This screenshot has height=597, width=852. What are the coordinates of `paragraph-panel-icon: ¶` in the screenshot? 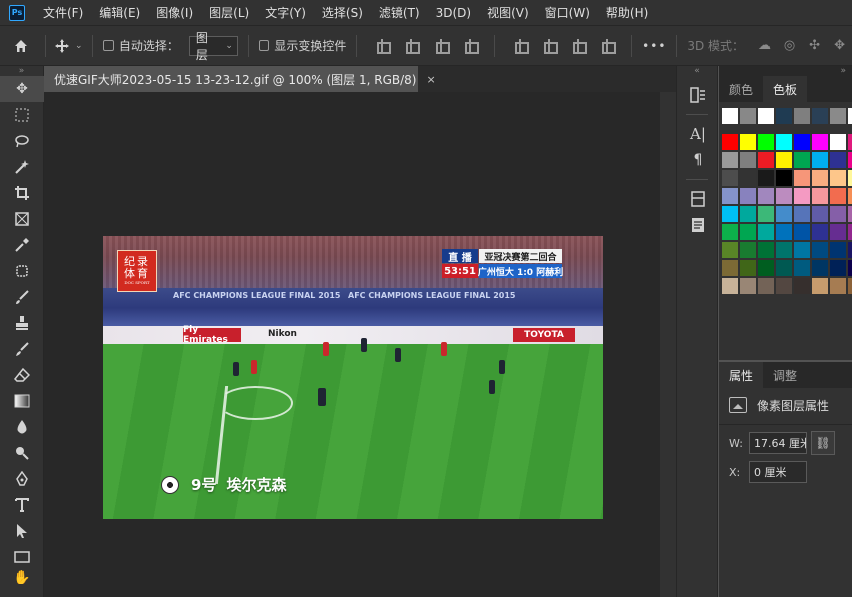 It's located at (698, 160).